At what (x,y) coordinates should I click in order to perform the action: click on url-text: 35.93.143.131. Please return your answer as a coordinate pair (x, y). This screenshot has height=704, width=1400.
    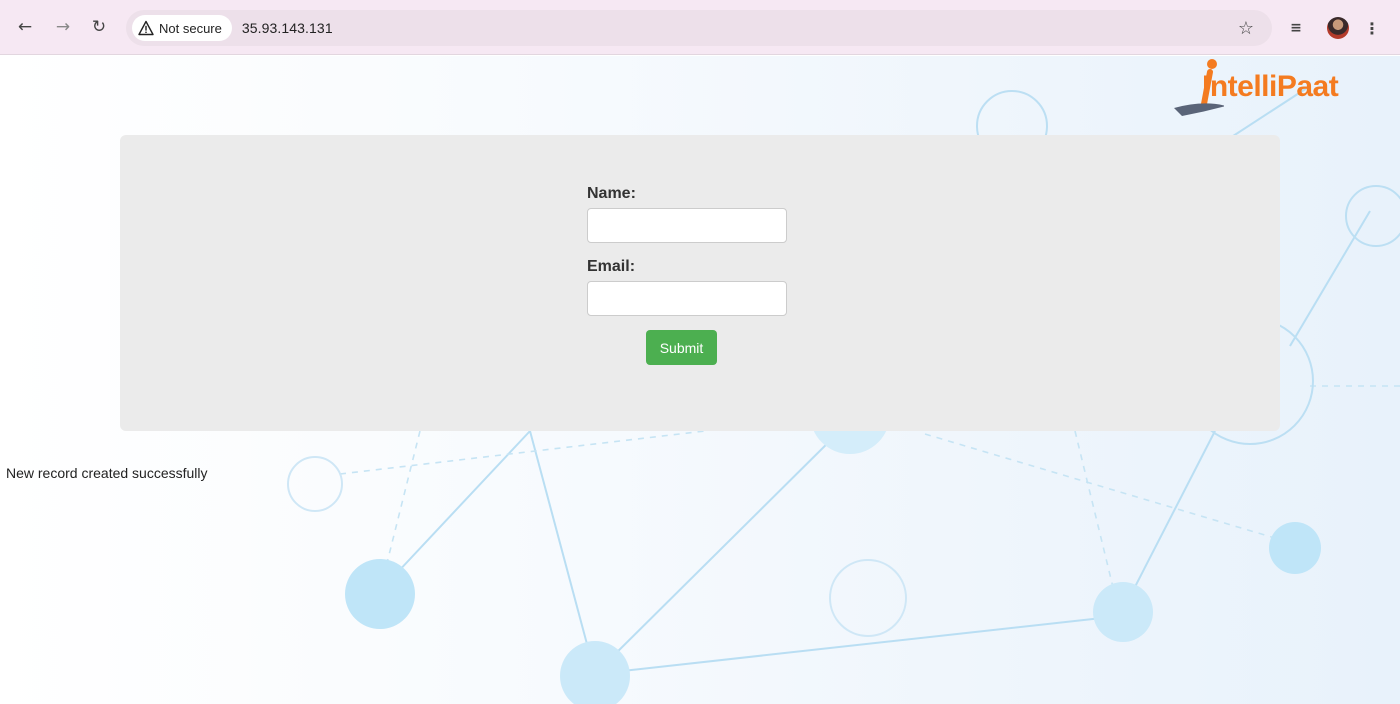
    Looking at the image, I should click on (287, 28).